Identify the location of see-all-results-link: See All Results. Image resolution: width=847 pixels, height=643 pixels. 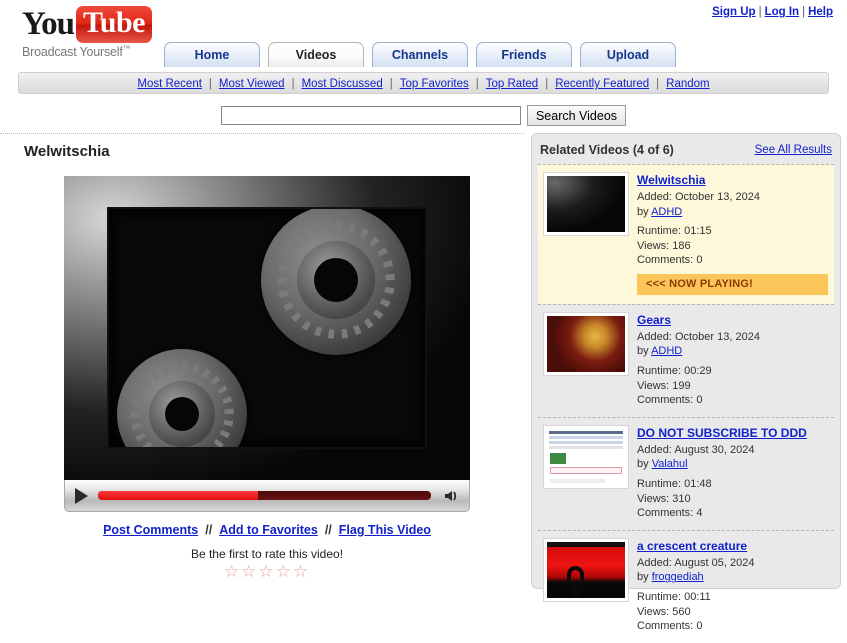
(793, 150).